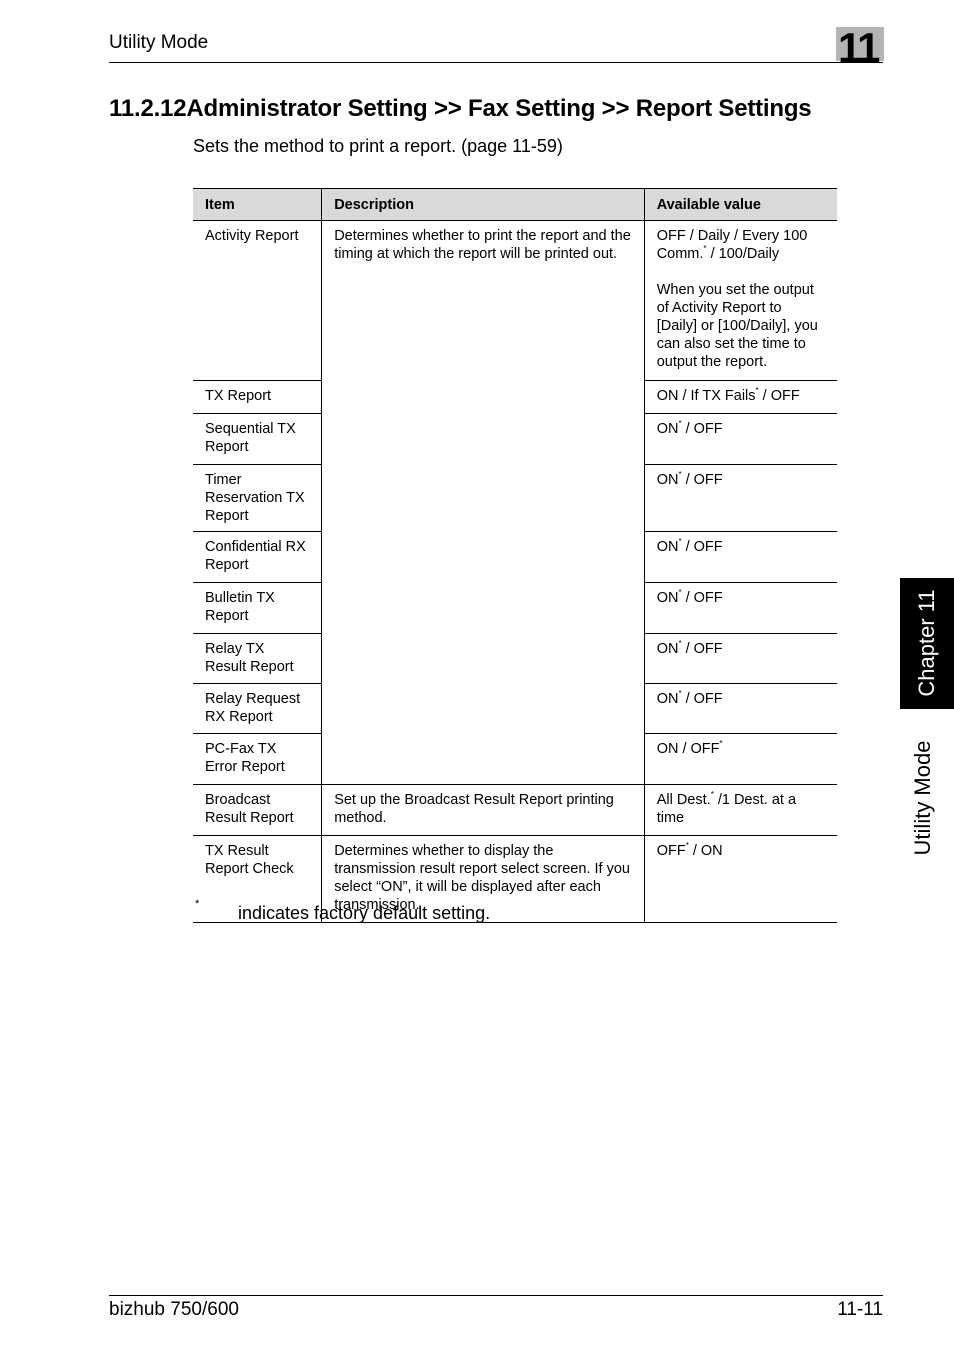  What do you see at coordinates (197, 904) in the screenshot?
I see `footnote-asterisk: *` at bounding box center [197, 904].